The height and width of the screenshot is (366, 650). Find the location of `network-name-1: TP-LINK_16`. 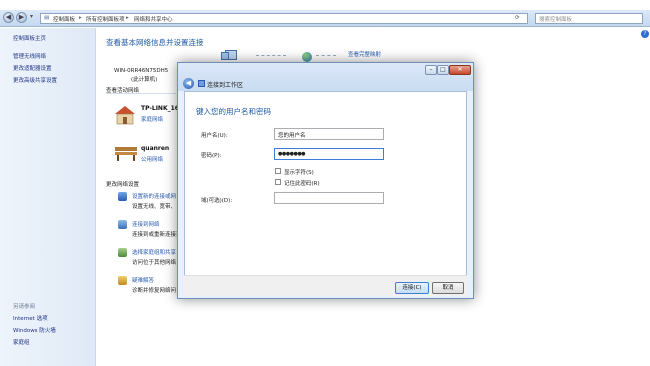

network-name-1: TP-LINK_16 is located at coordinates (160, 108).